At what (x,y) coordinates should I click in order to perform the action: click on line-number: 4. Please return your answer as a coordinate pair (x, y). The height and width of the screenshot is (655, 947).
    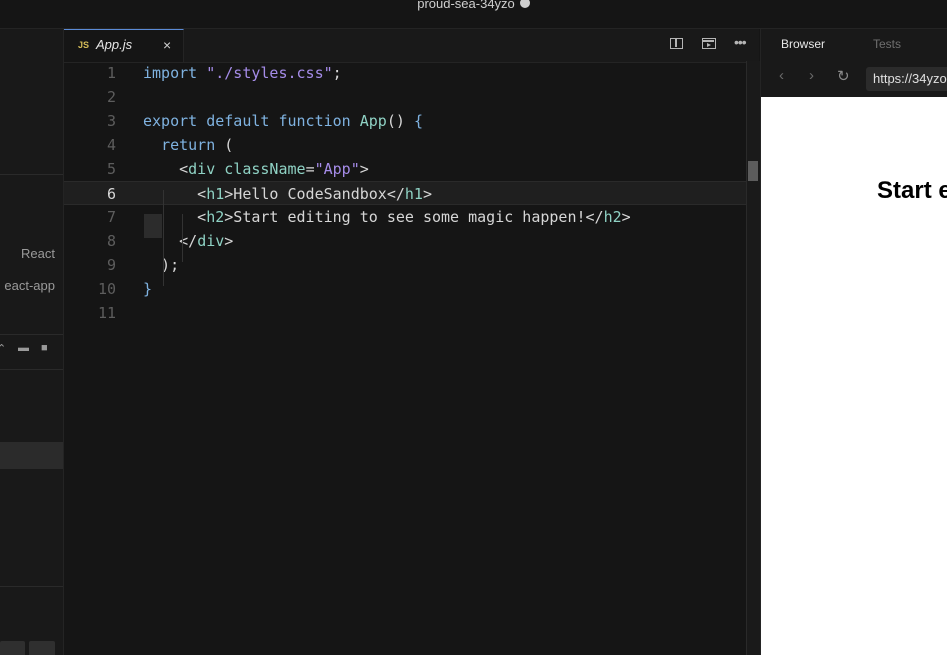
    Looking at the image, I should click on (111, 145).